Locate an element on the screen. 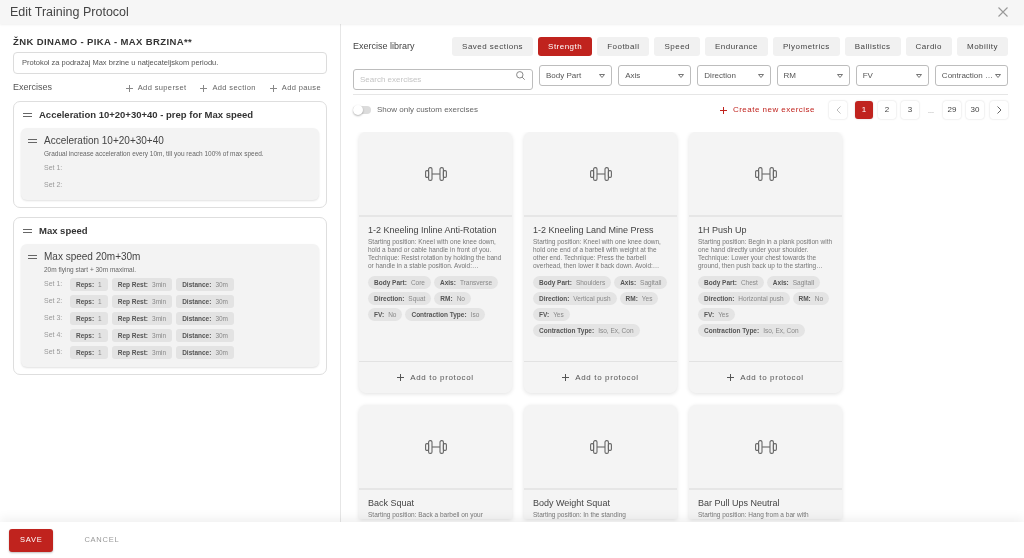 This screenshot has height=558, width=1024. category-tab: Strength is located at coordinates (565, 46).